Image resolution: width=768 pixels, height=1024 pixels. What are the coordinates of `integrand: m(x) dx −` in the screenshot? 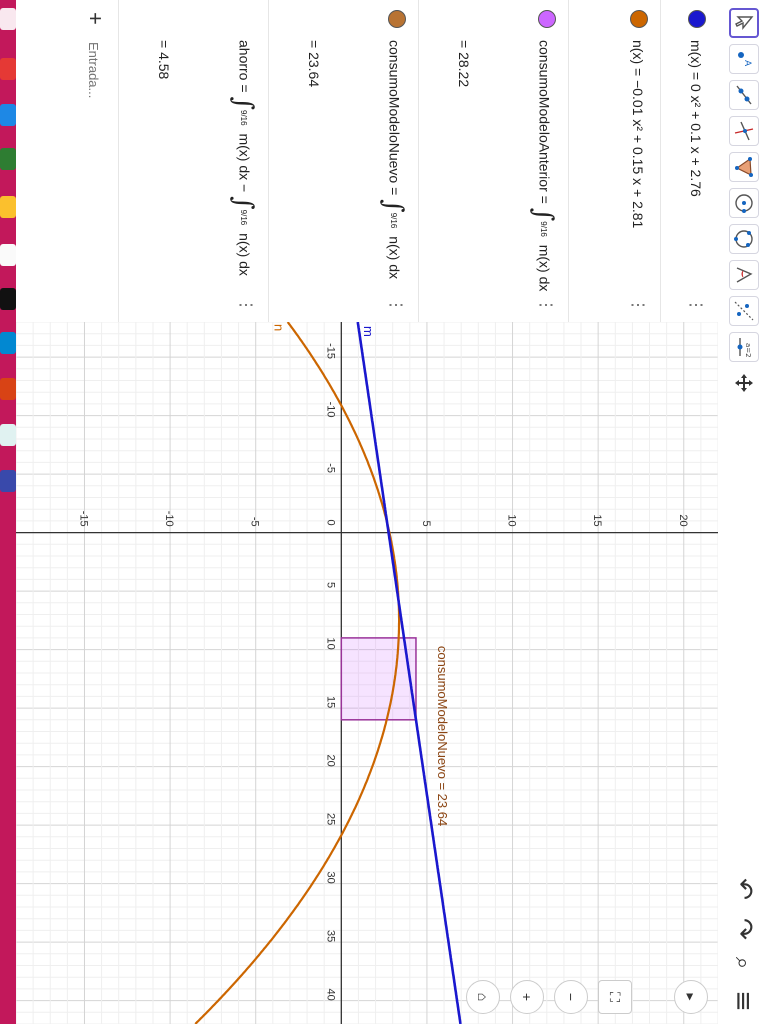 It's located at (244, 163).